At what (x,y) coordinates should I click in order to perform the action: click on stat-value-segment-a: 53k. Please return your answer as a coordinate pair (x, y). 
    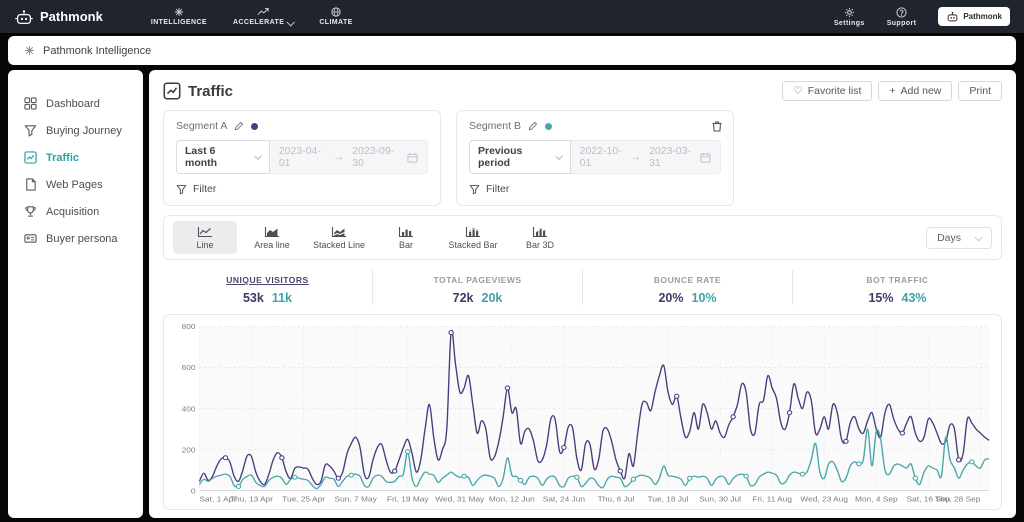
    Looking at the image, I should click on (253, 298).